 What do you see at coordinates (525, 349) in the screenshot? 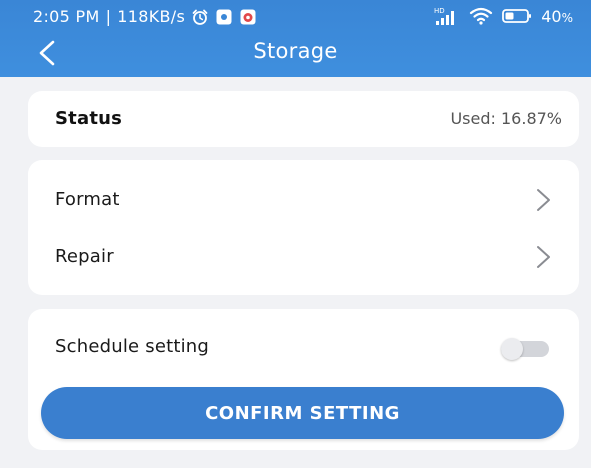
I see `schedule-toggle` at bounding box center [525, 349].